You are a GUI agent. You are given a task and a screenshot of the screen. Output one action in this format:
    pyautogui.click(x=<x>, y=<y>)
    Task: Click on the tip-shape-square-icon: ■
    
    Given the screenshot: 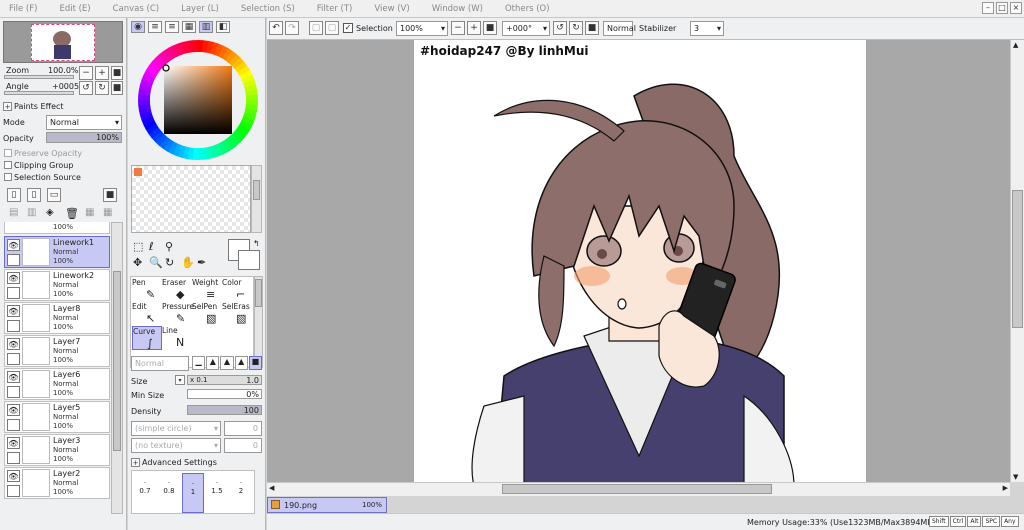 What is the action you would take?
    pyautogui.click(x=255, y=363)
    